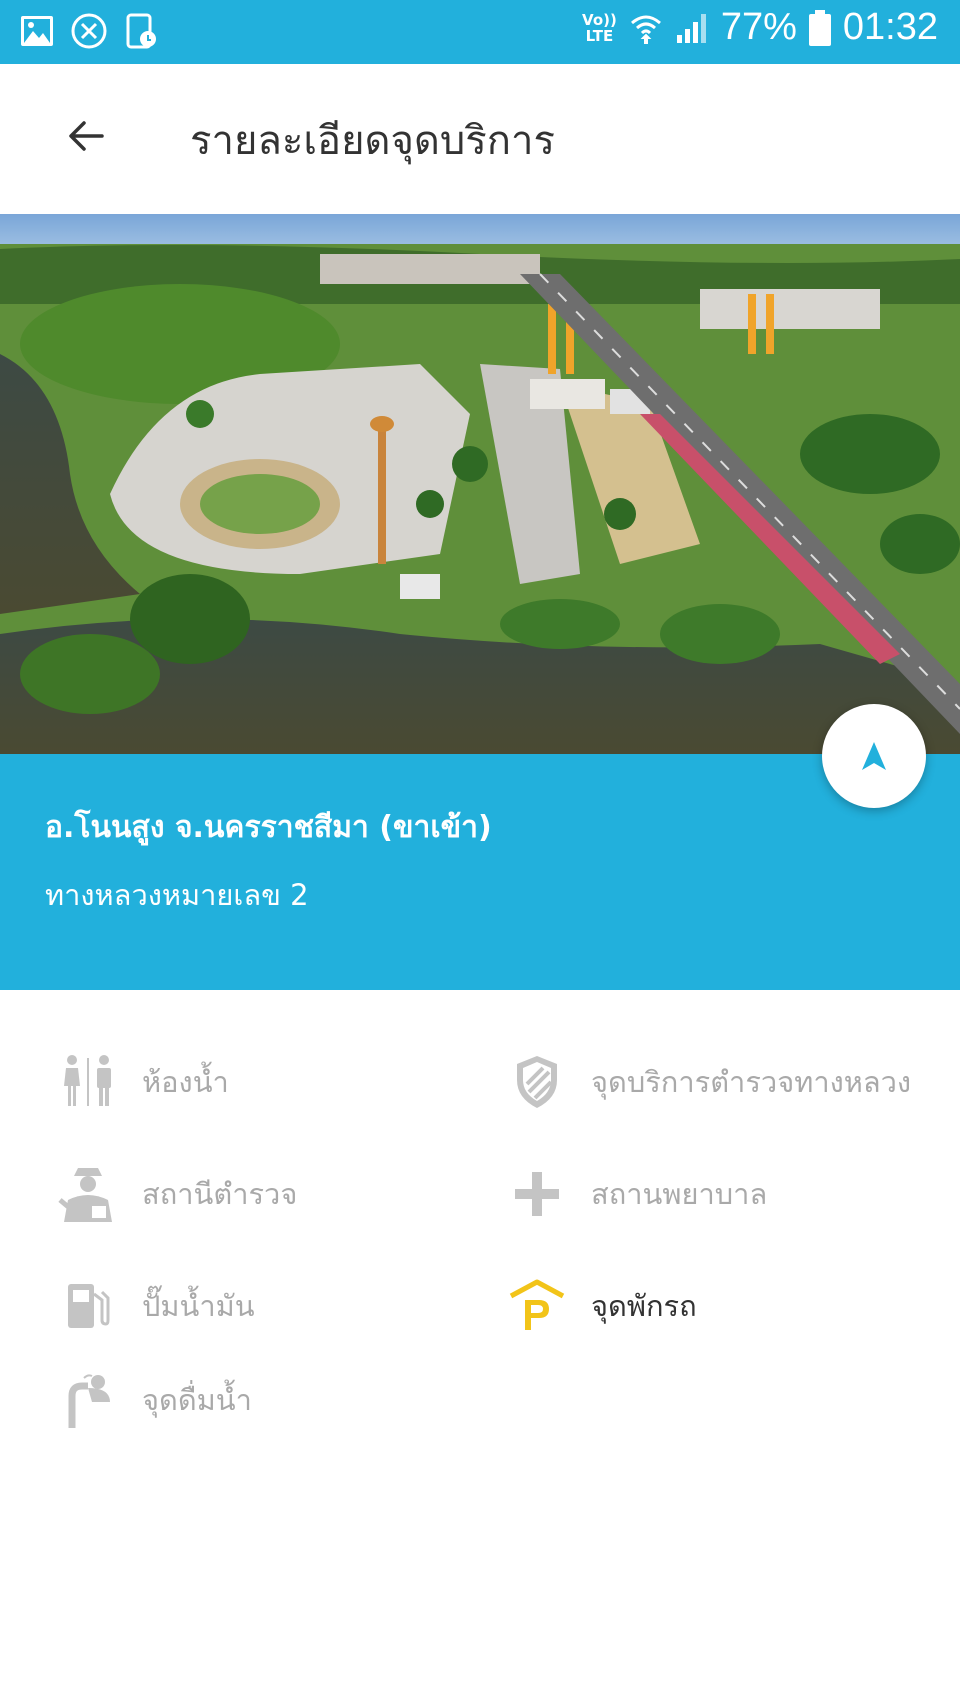 The width and height of the screenshot is (960, 1706). What do you see at coordinates (89, 1401) in the screenshot?
I see `drinking-fountain-icon` at bounding box center [89, 1401].